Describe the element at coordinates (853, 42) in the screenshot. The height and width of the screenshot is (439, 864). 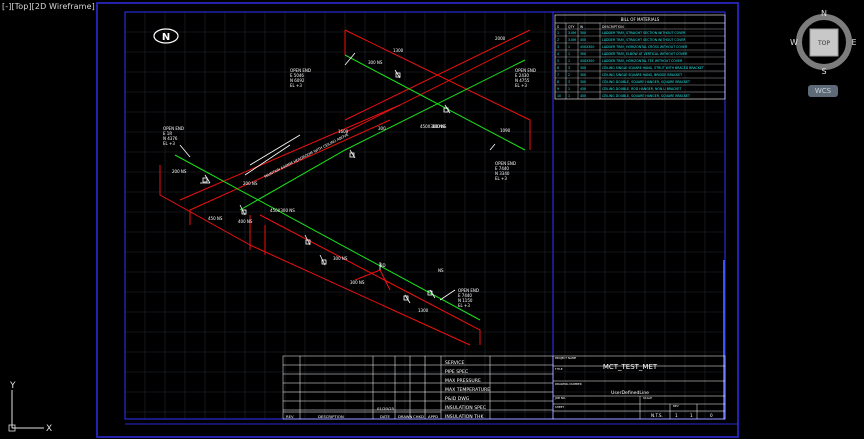
I see `compass-east-label: E` at that location.